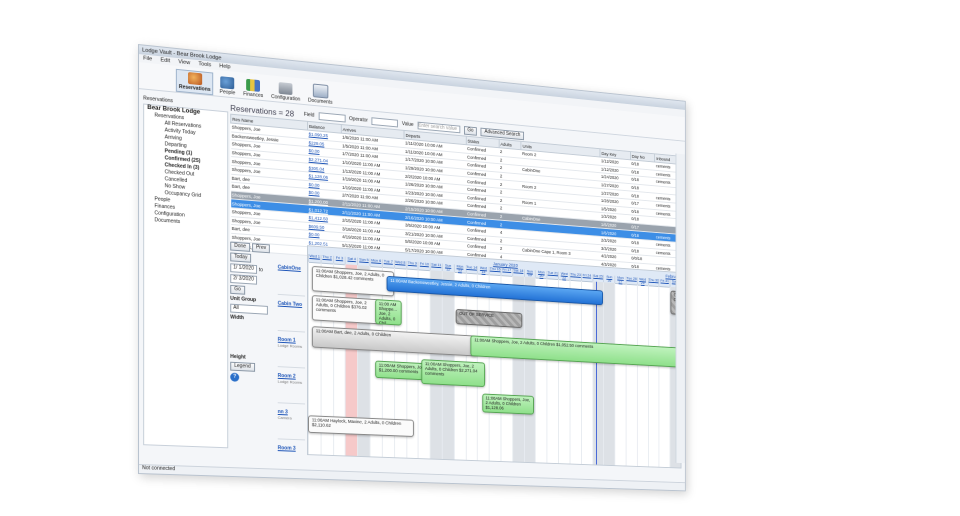 The width and height of the screenshot is (960, 516). Describe the element at coordinates (291, 422) in the screenshot. I see `room-row: nn 3 Camera` at that location.